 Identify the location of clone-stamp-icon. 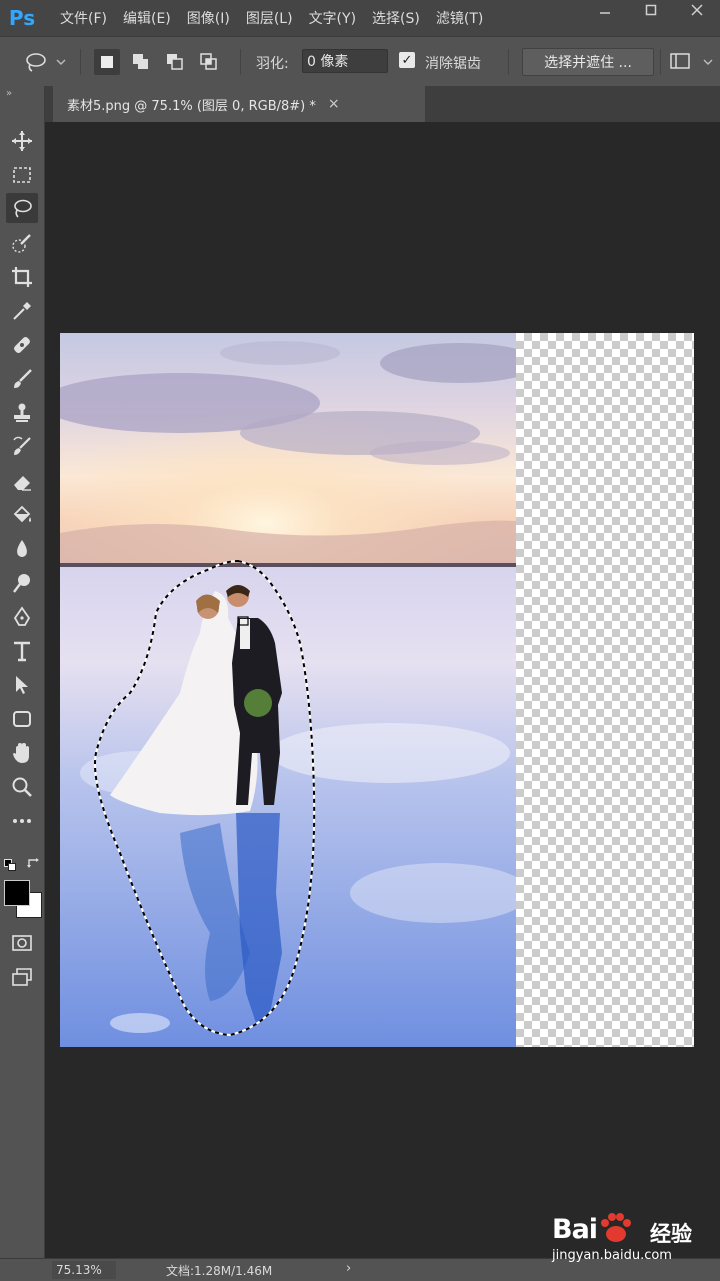
(22, 413).